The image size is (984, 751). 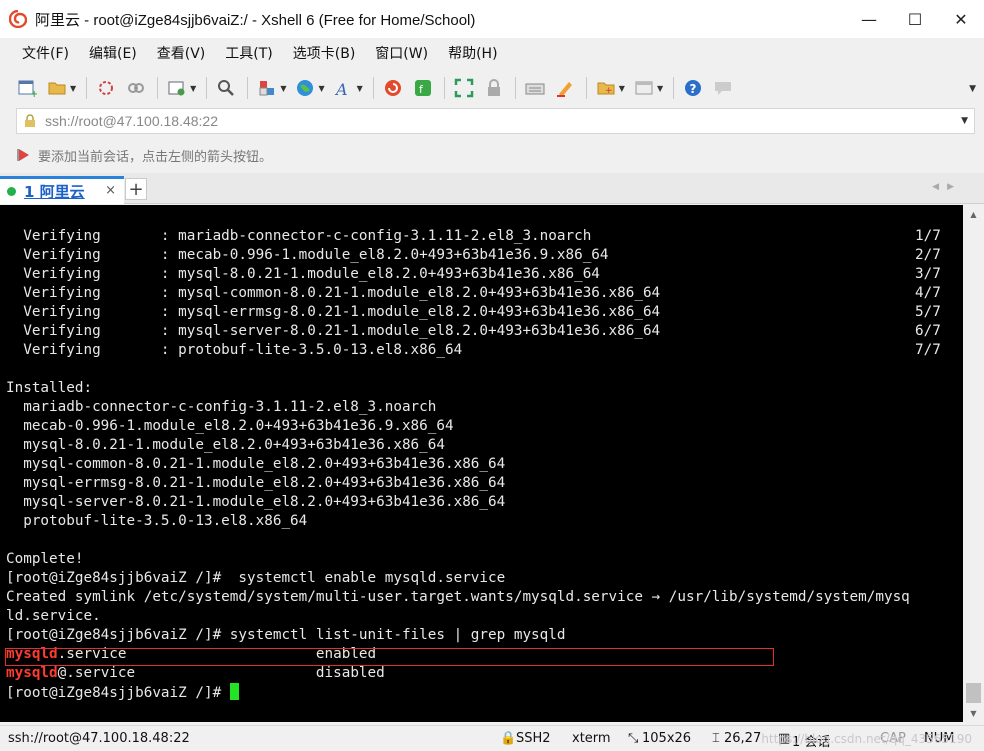 What do you see at coordinates (644, 88) in the screenshot?
I see `window-layout-icon` at bounding box center [644, 88].